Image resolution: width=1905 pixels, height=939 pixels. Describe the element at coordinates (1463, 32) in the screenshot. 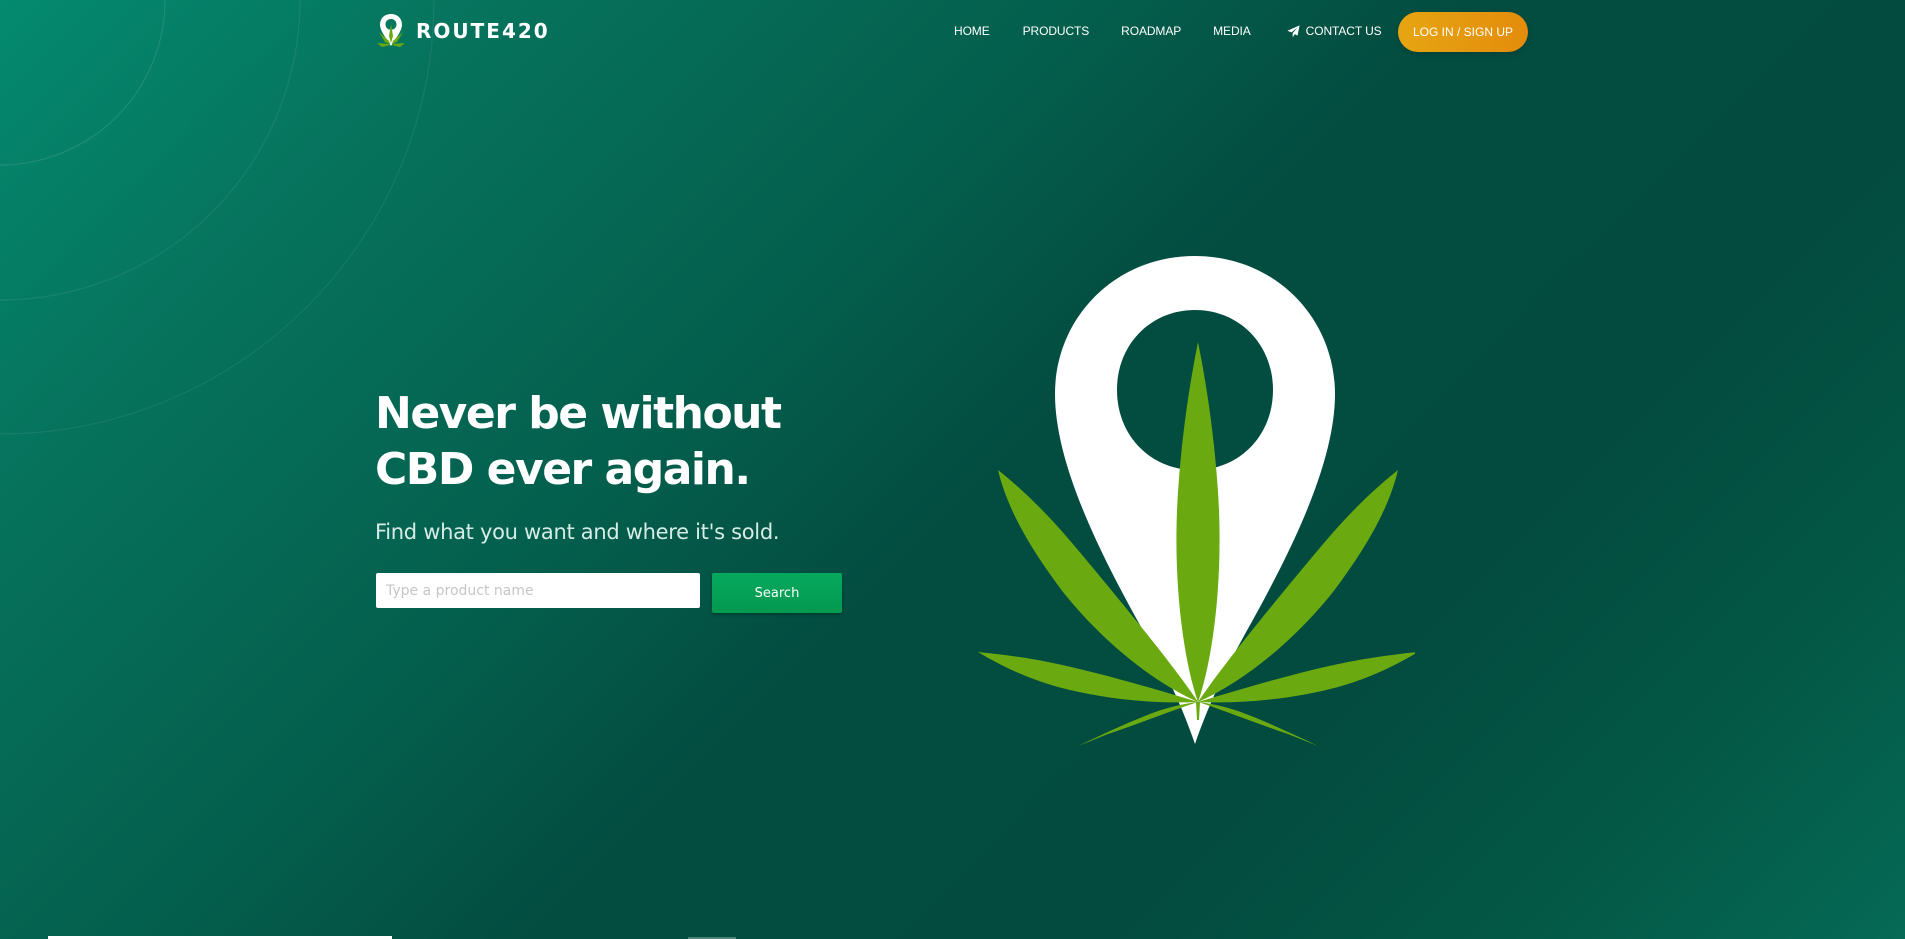

I see `login-signup-button: LOG IN / SIGN UP` at that location.